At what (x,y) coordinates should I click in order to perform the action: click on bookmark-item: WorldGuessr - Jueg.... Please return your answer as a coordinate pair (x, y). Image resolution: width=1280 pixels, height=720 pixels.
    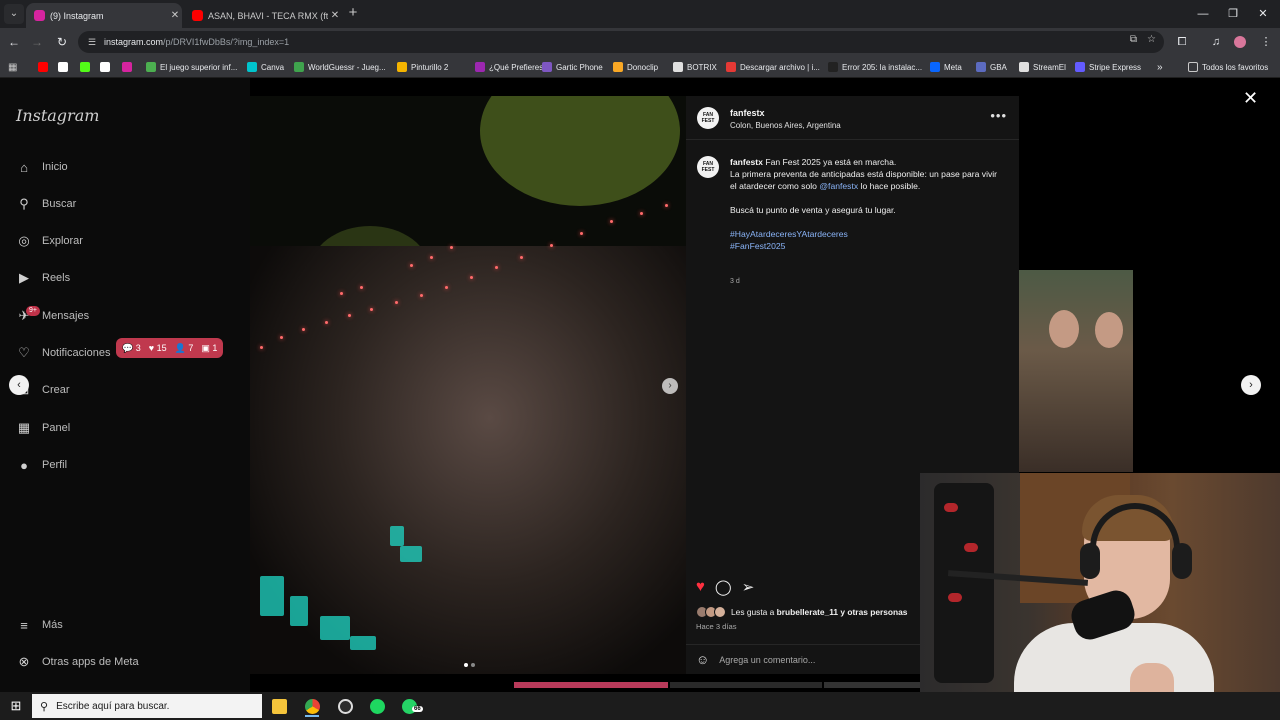
    Looking at the image, I should click on (340, 67).